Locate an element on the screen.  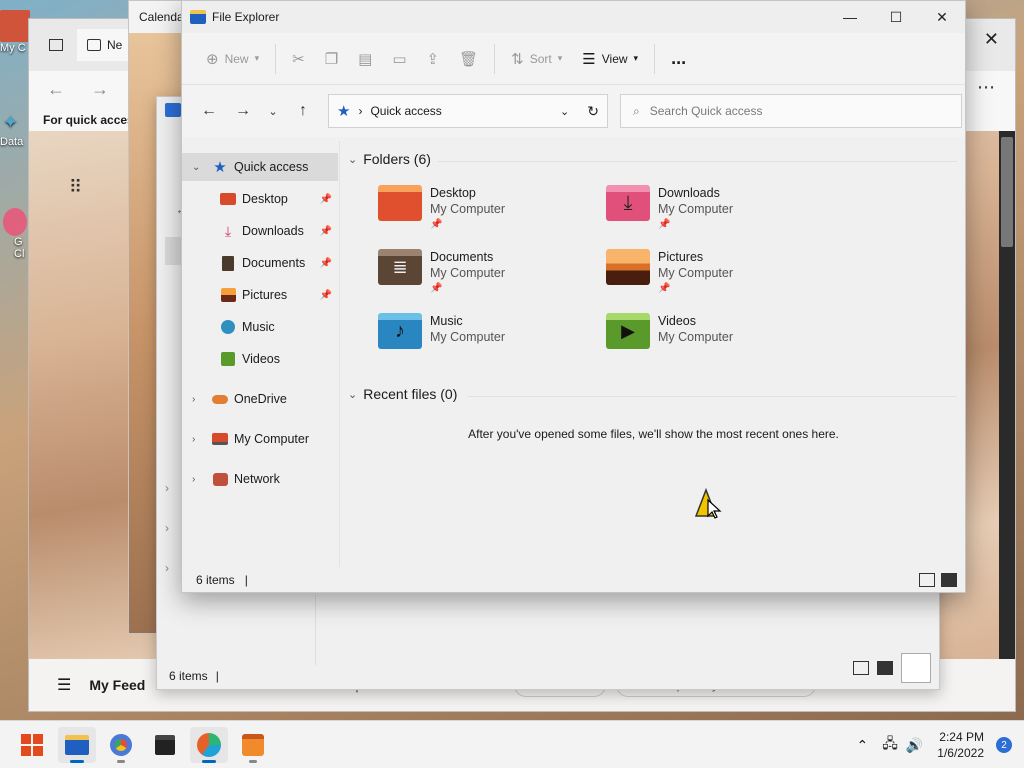
taskbar: ⌃ 🖧 🔊 2:24 PM 1/6/2022 2 is located at coordinates (512, 744).